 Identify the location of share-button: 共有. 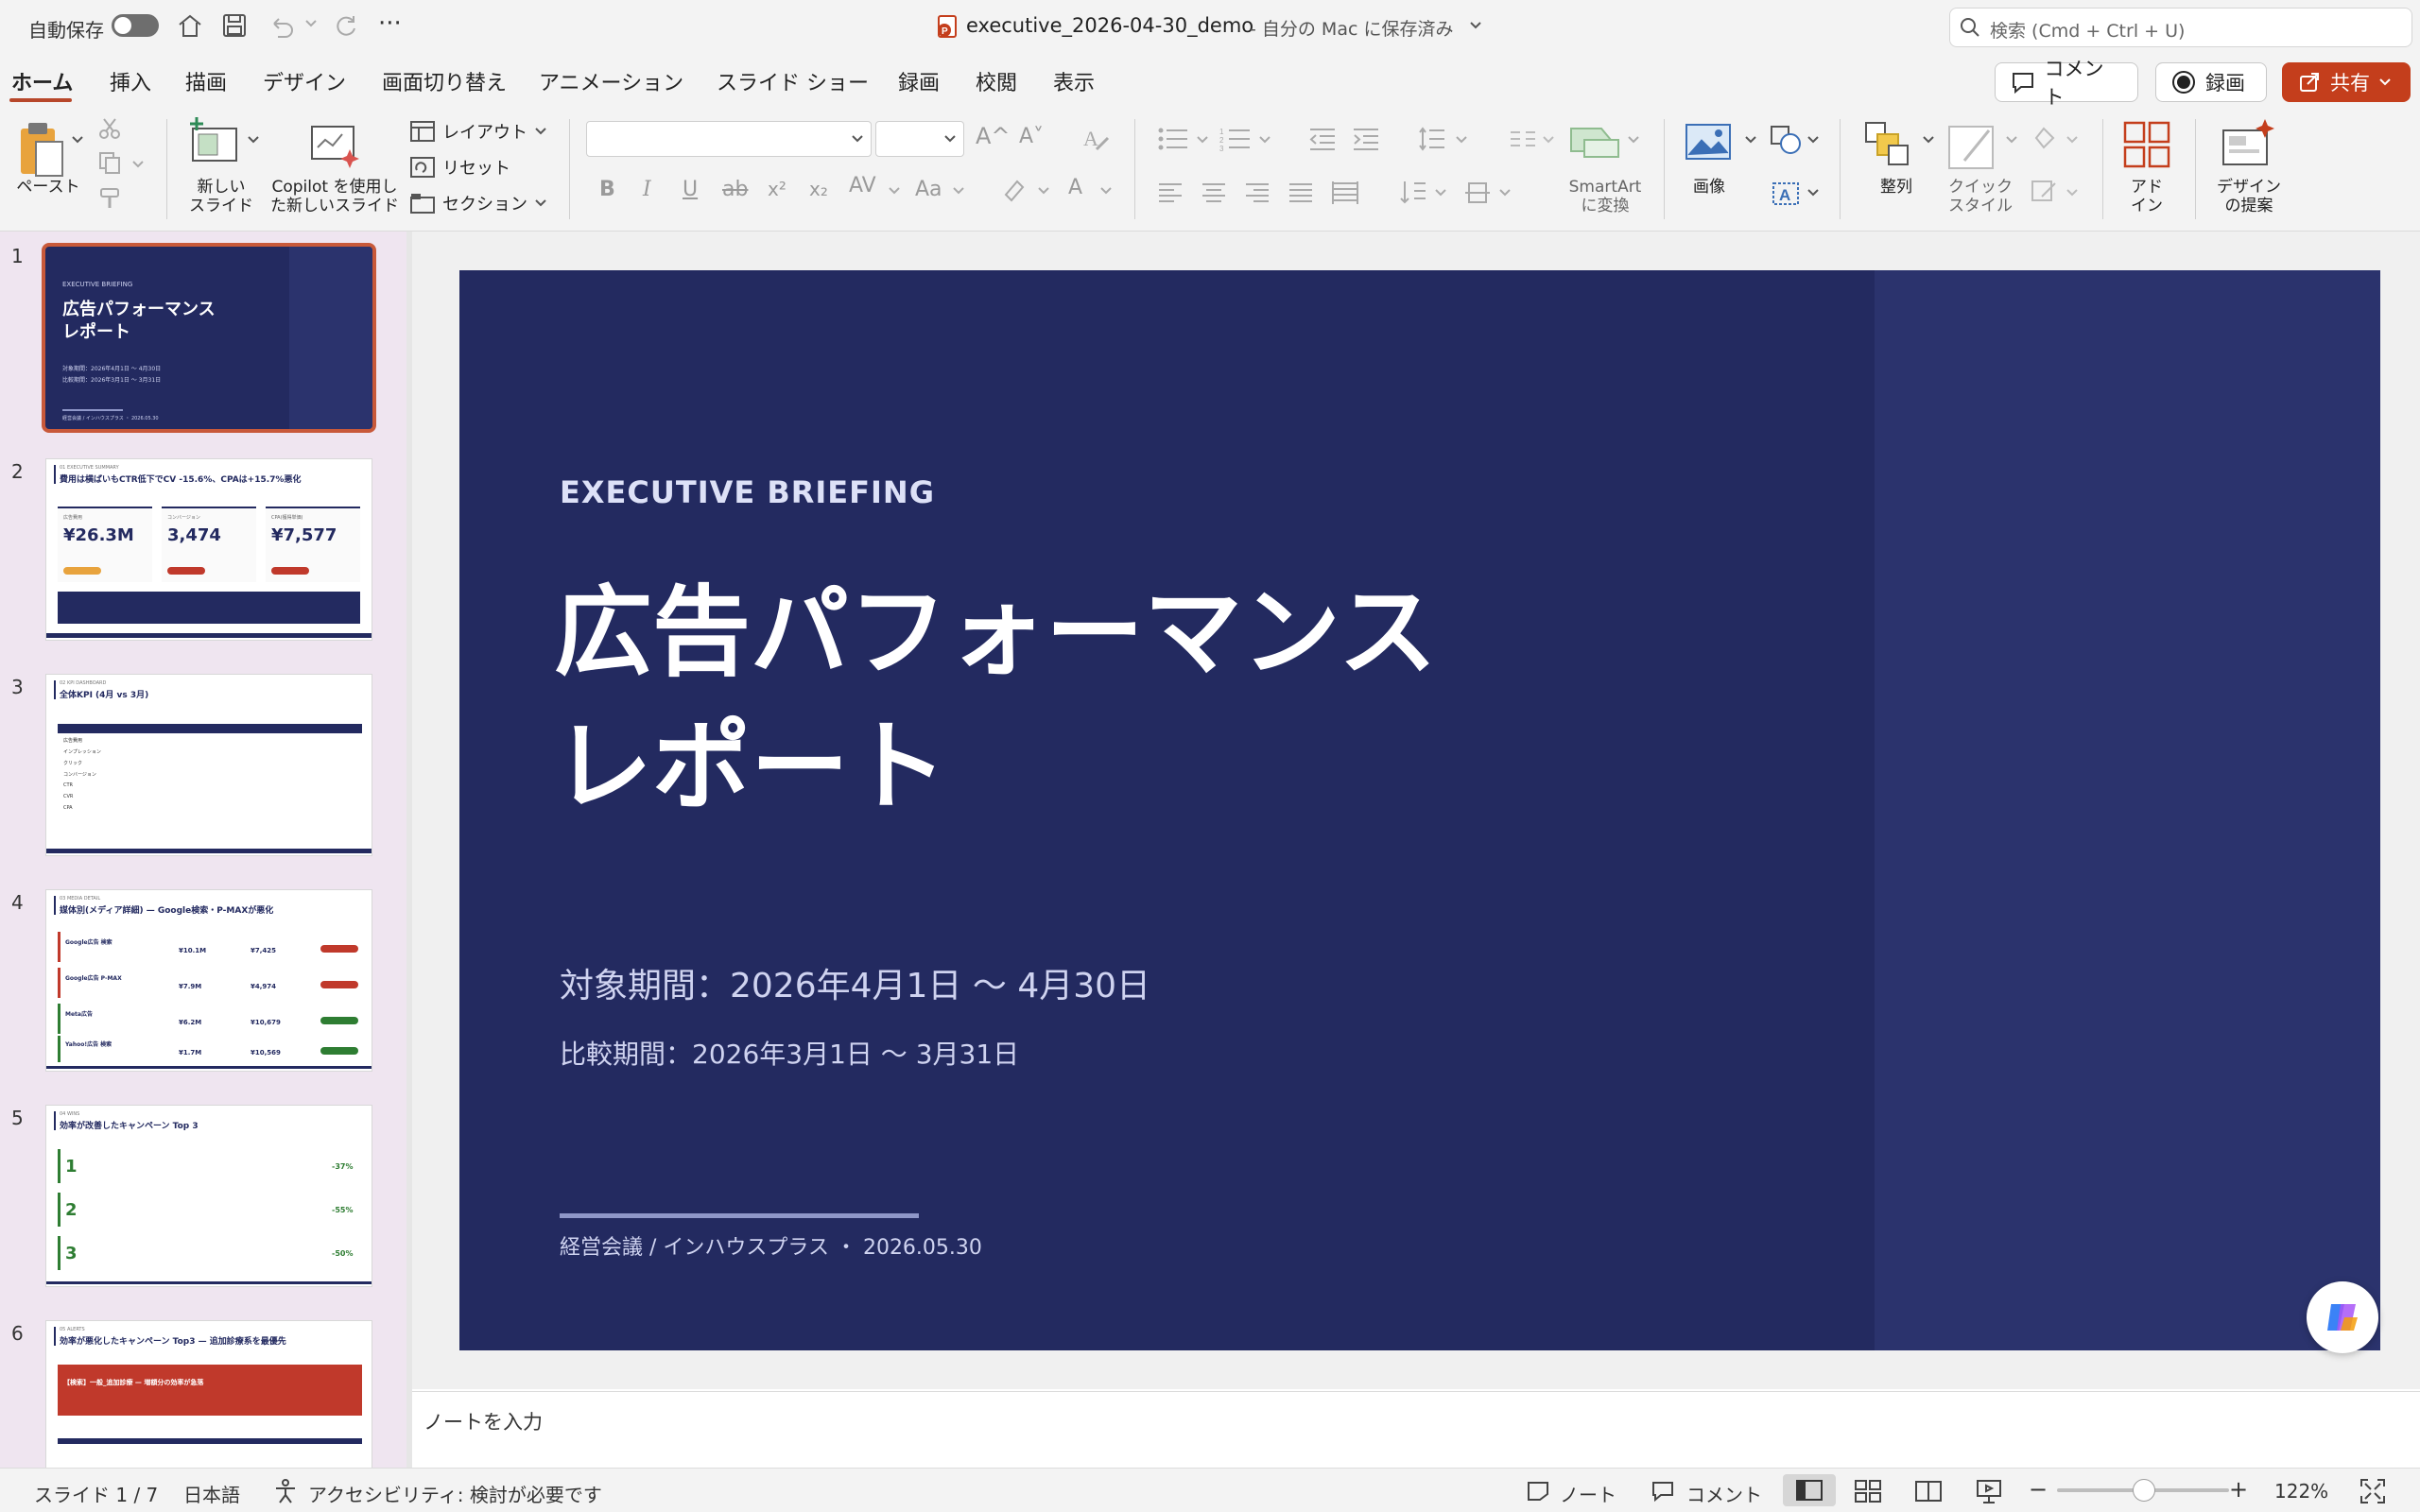
(2346, 82).